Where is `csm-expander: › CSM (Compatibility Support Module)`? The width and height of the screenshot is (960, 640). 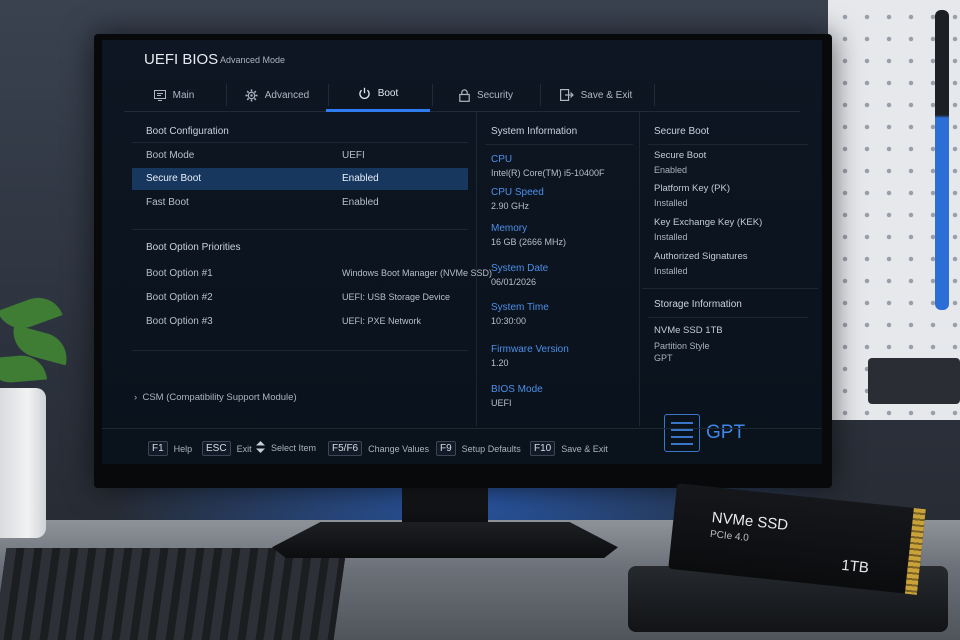 csm-expander: › CSM (Compatibility Support Module) is located at coordinates (215, 397).